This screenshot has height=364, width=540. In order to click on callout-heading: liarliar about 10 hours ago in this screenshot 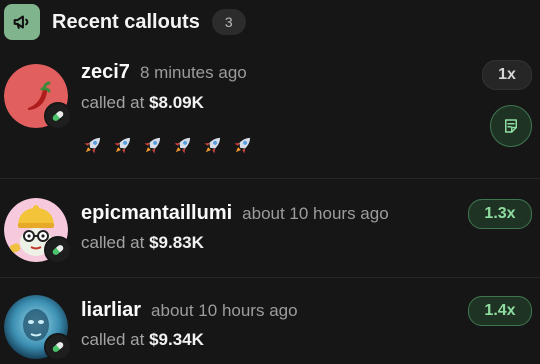, I will do `click(189, 310)`.